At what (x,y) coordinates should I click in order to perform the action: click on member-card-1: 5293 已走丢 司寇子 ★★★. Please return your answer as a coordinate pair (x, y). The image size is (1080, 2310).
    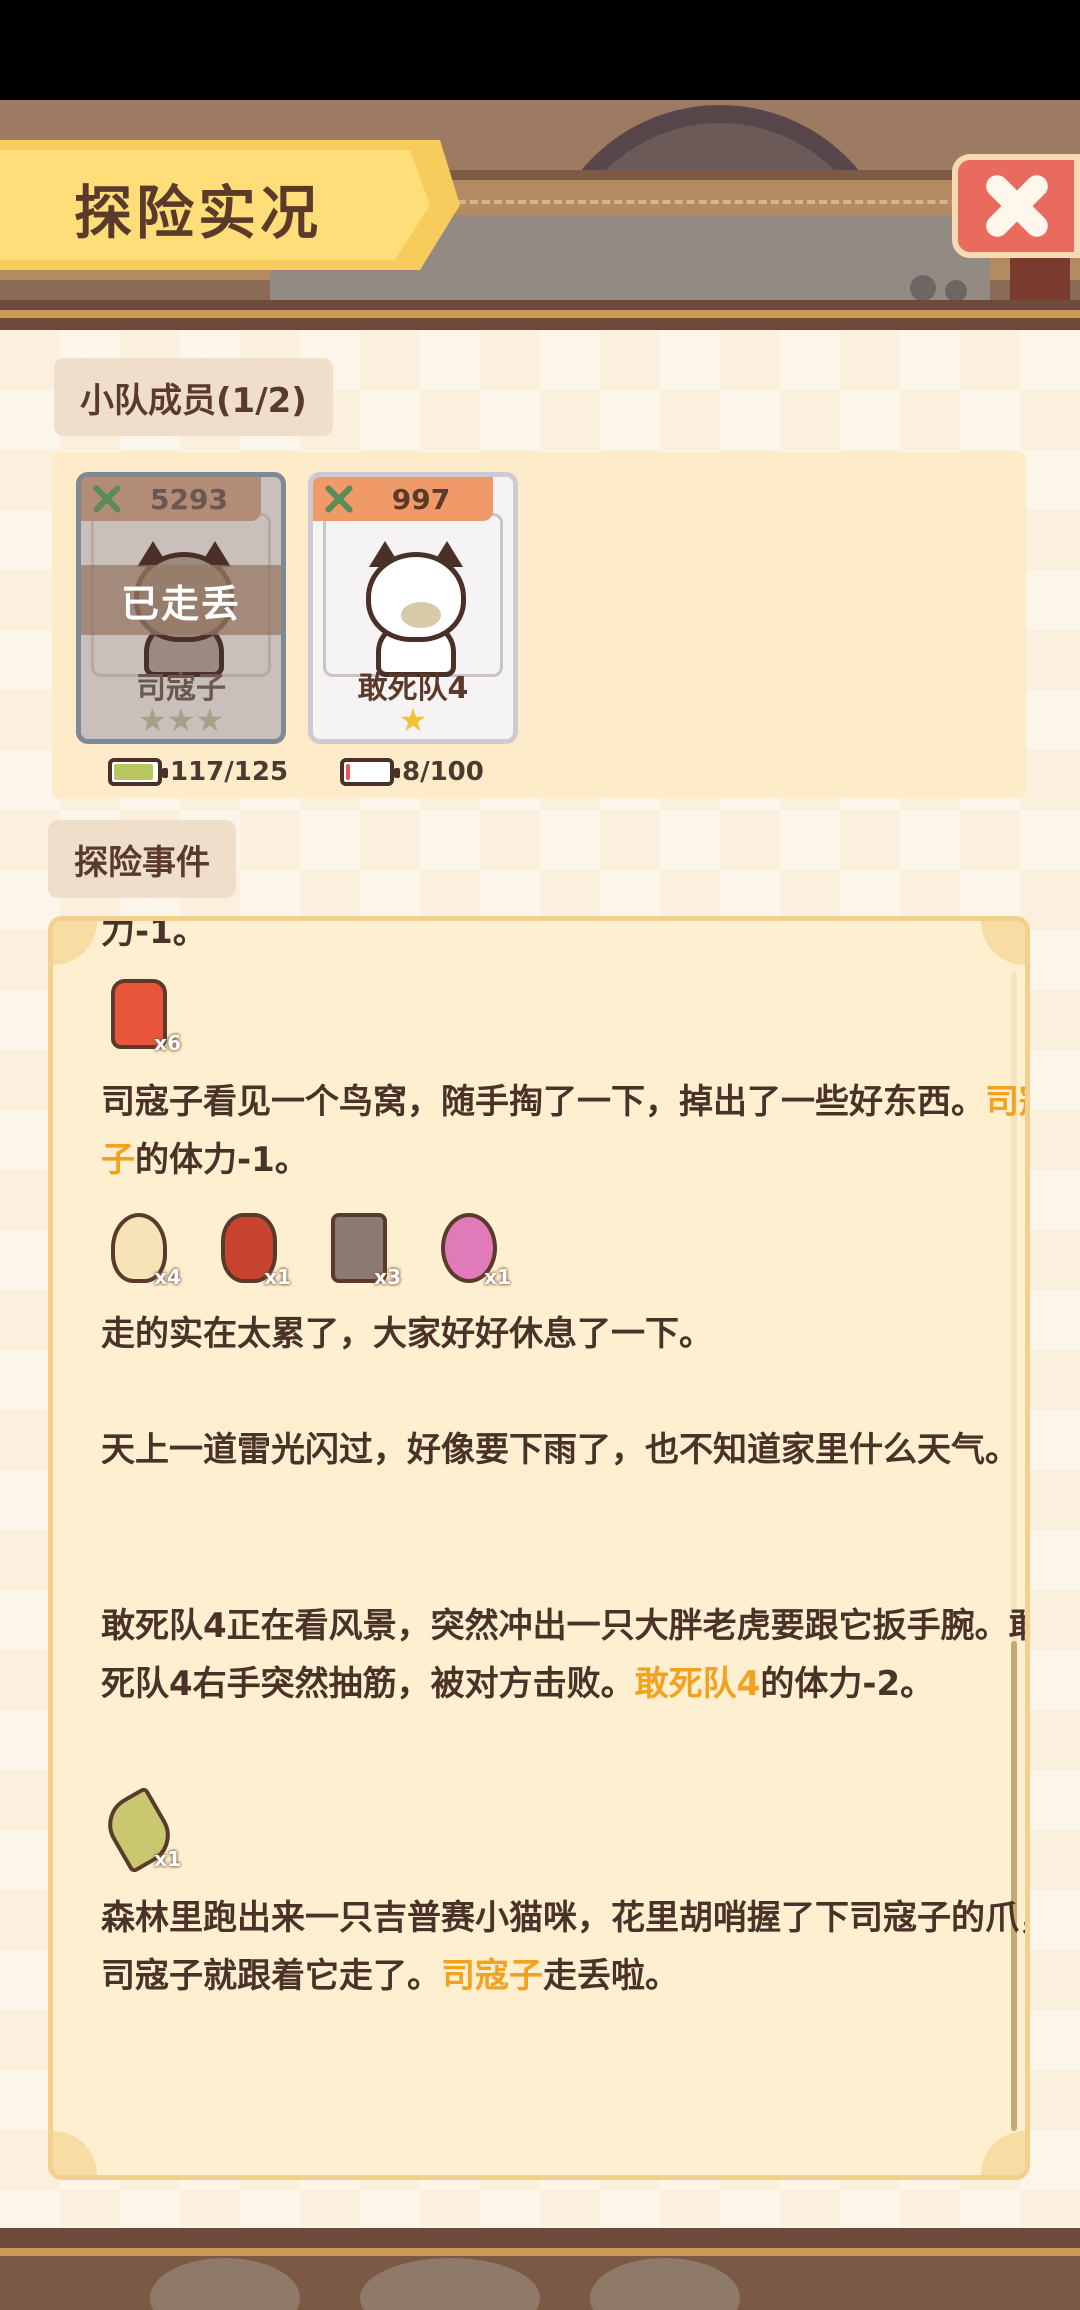
    Looking at the image, I should click on (181, 608).